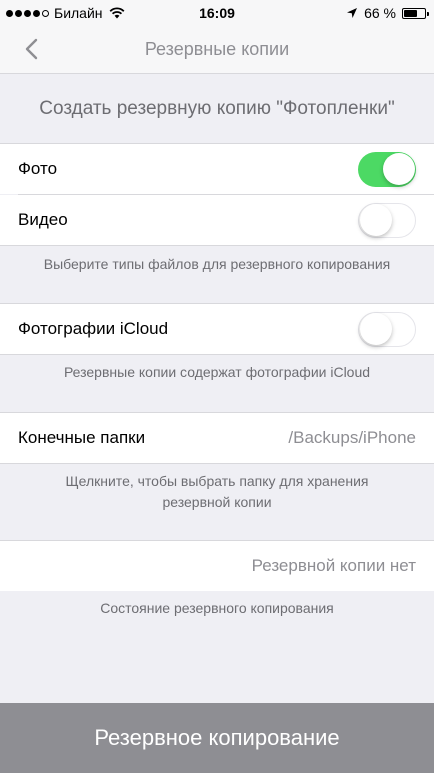 This screenshot has height=773, width=434. Describe the element at coordinates (217, 608) in the screenshot. I see `backup-status-footer: Состояние резервного копирования` at that location.